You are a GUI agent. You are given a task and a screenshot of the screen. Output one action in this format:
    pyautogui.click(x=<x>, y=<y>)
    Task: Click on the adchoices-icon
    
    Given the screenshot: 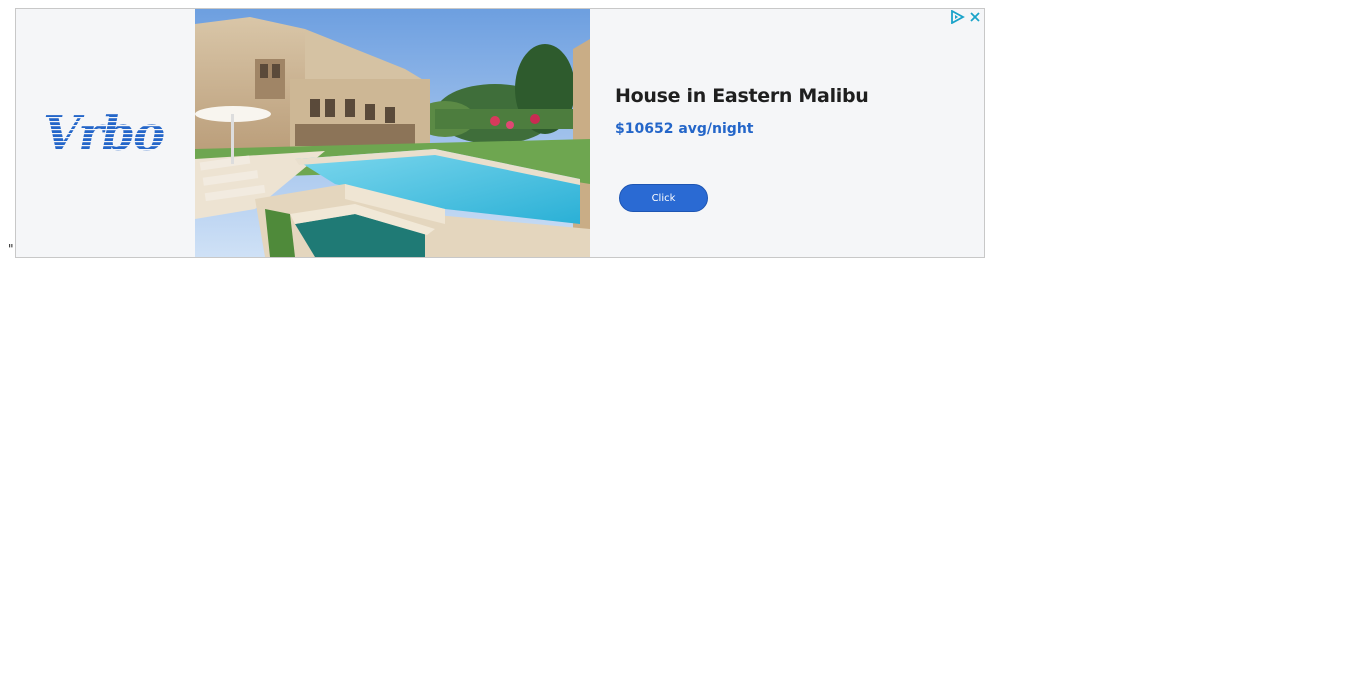 What is the action you would take?
    pyautogui.click(x=957, y=17)
    